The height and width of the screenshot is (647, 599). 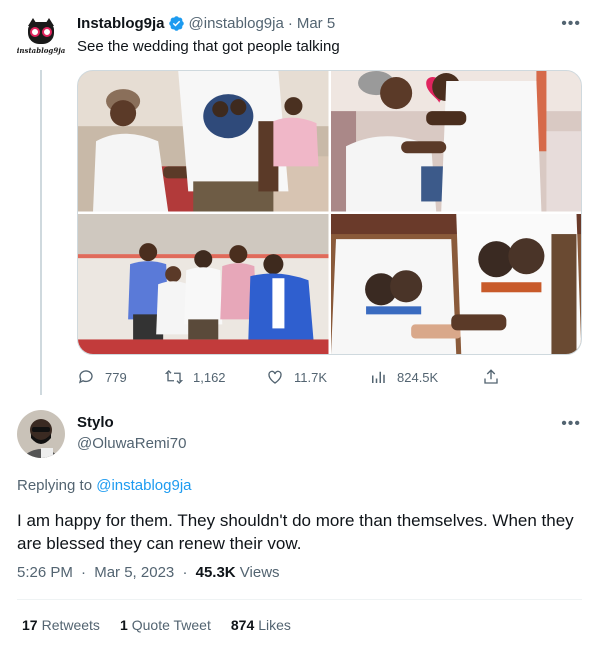 I want to click on profile-photo-icon, so click(x=41, y=434).